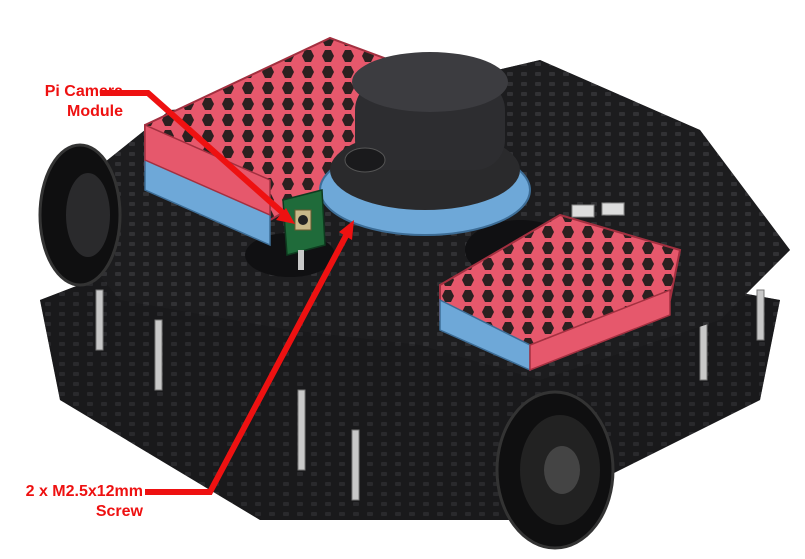 The width and height of the screenshot is (805, 559). Describe the element at coordinates (95, 111) in the screenshot. I see `callout-pi-camera-line2: Module` at that location.